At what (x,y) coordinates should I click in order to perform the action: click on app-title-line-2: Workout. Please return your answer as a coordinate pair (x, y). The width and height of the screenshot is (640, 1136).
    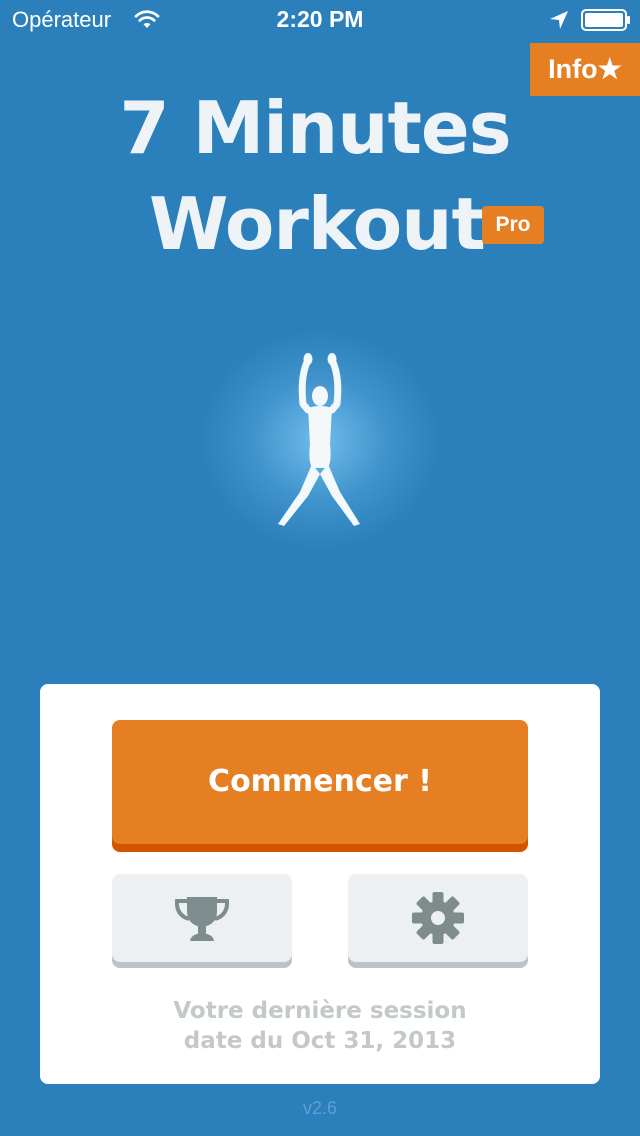
    Looking at the image, I should click on (317, 224).